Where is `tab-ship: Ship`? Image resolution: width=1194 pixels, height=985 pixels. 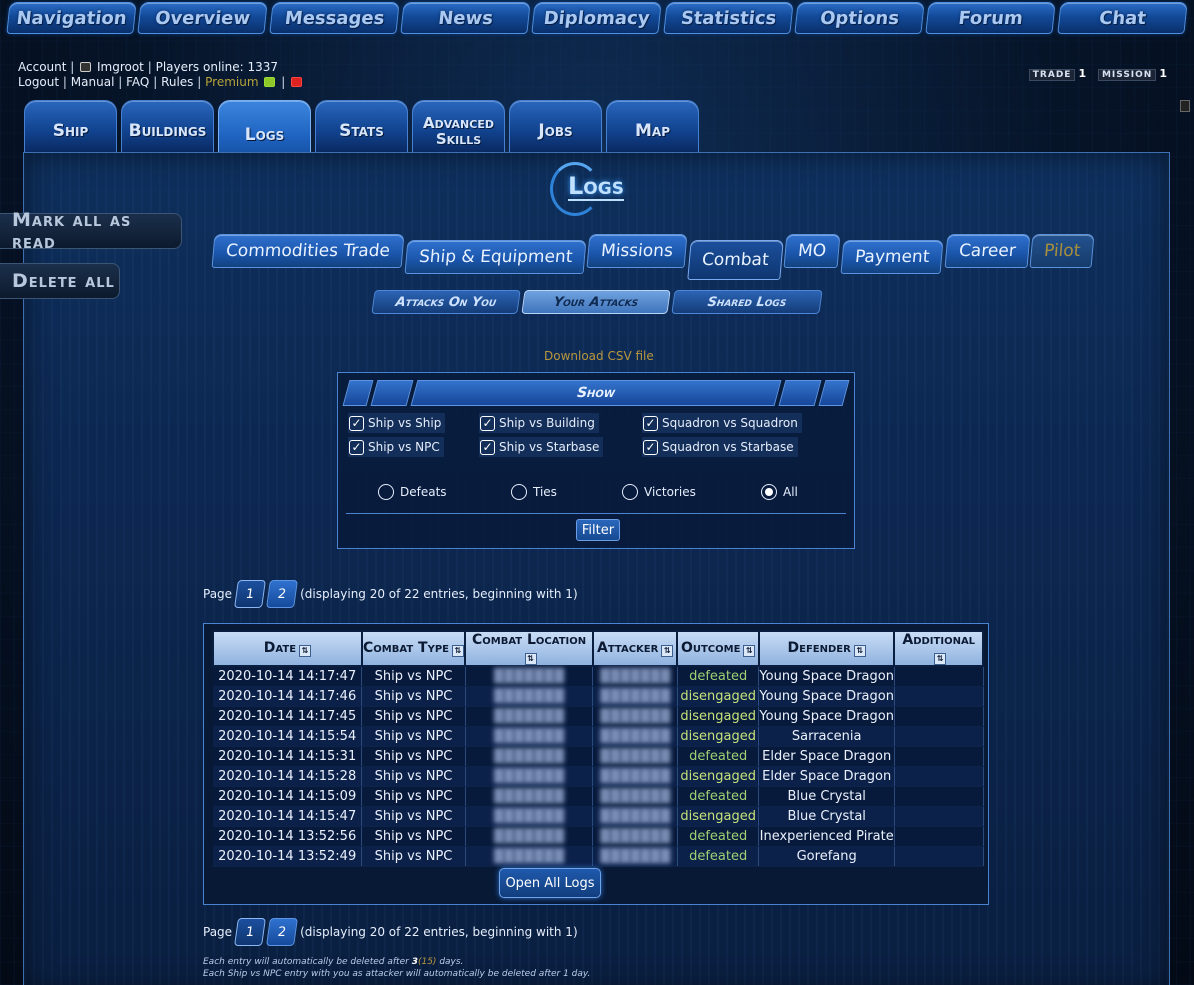 tab-ship: Ship is located at coordinates (70, 126).